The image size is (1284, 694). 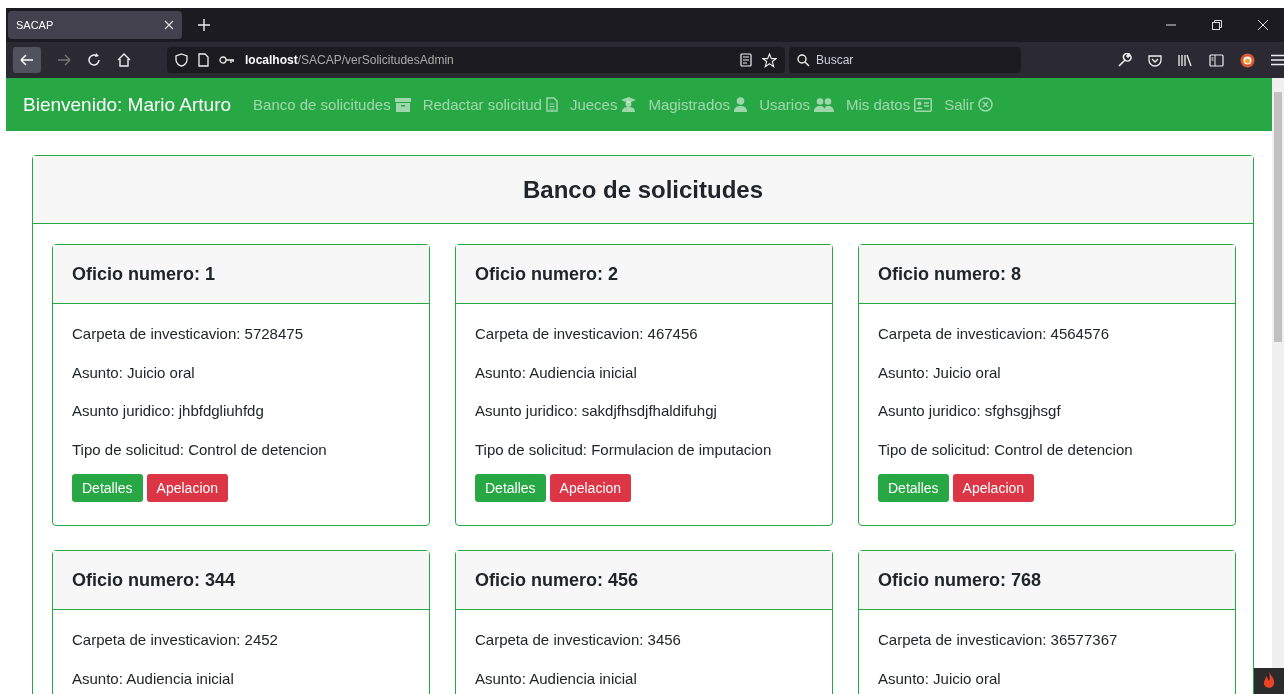 I want to click on pocket-icon, so click(x=1155, y=60).